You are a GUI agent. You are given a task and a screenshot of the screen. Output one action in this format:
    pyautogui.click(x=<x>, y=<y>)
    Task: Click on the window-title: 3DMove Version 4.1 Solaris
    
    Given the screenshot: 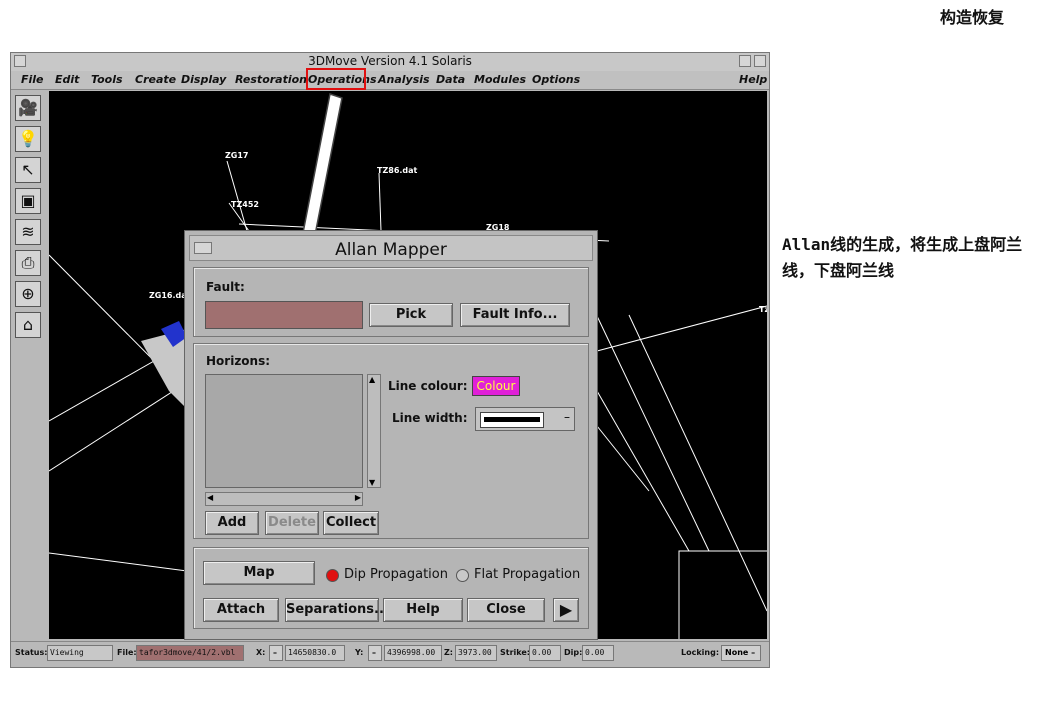 What is the action you would take?
    pyautogui.click(x=390, y=61)
    